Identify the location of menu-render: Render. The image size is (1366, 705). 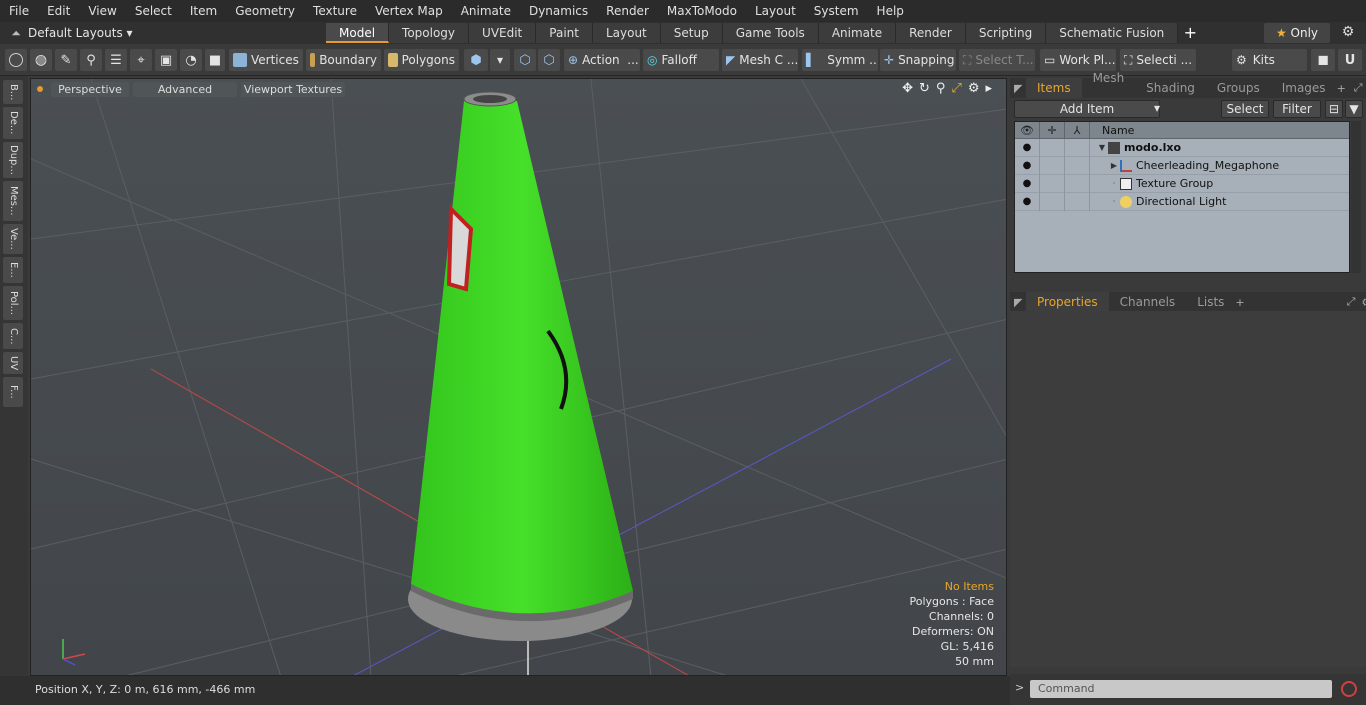
(627, 11).